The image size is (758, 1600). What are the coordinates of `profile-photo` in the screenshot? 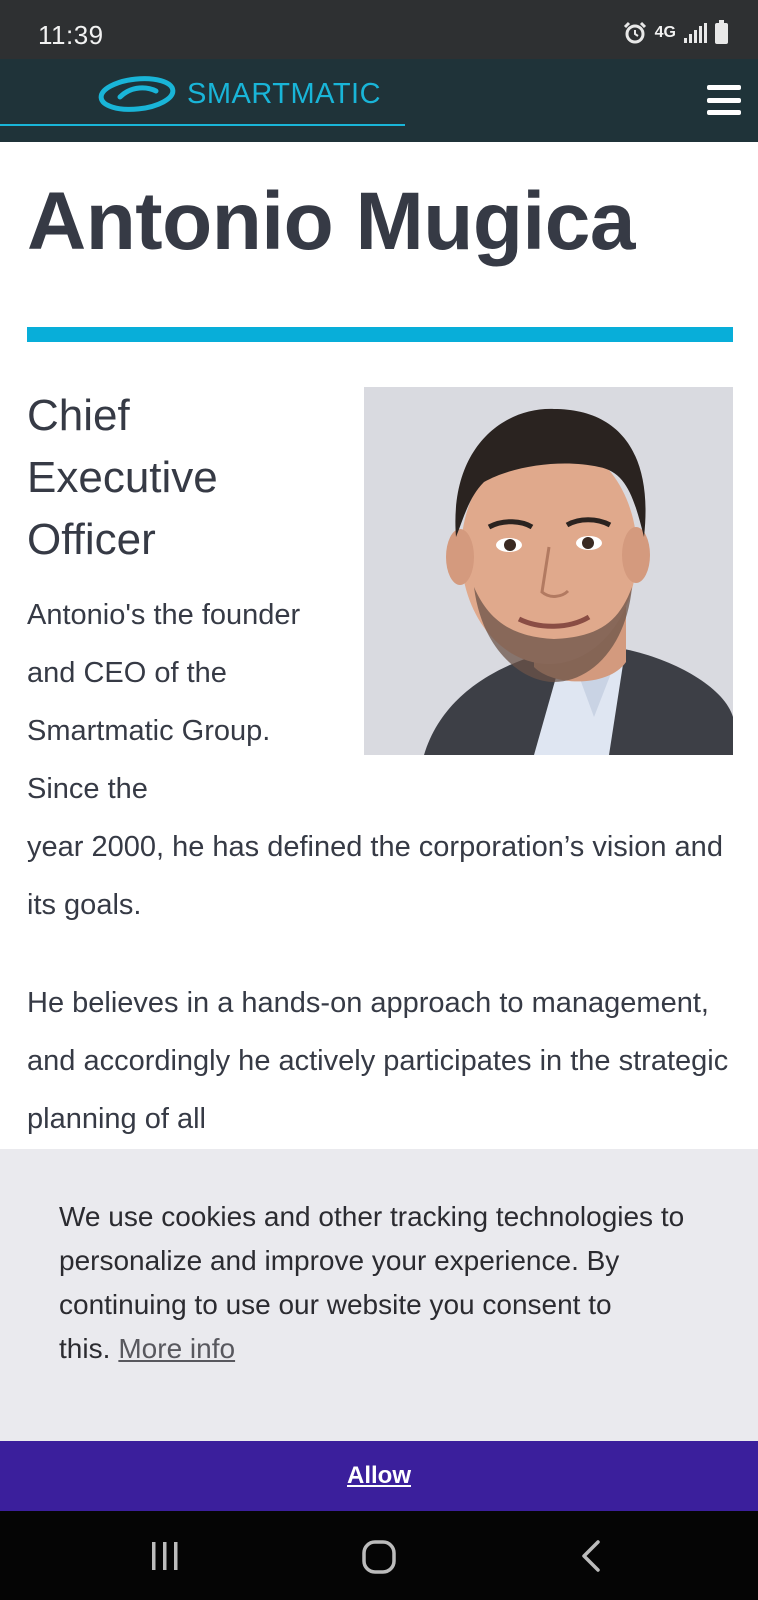 It's located at (548, 571).